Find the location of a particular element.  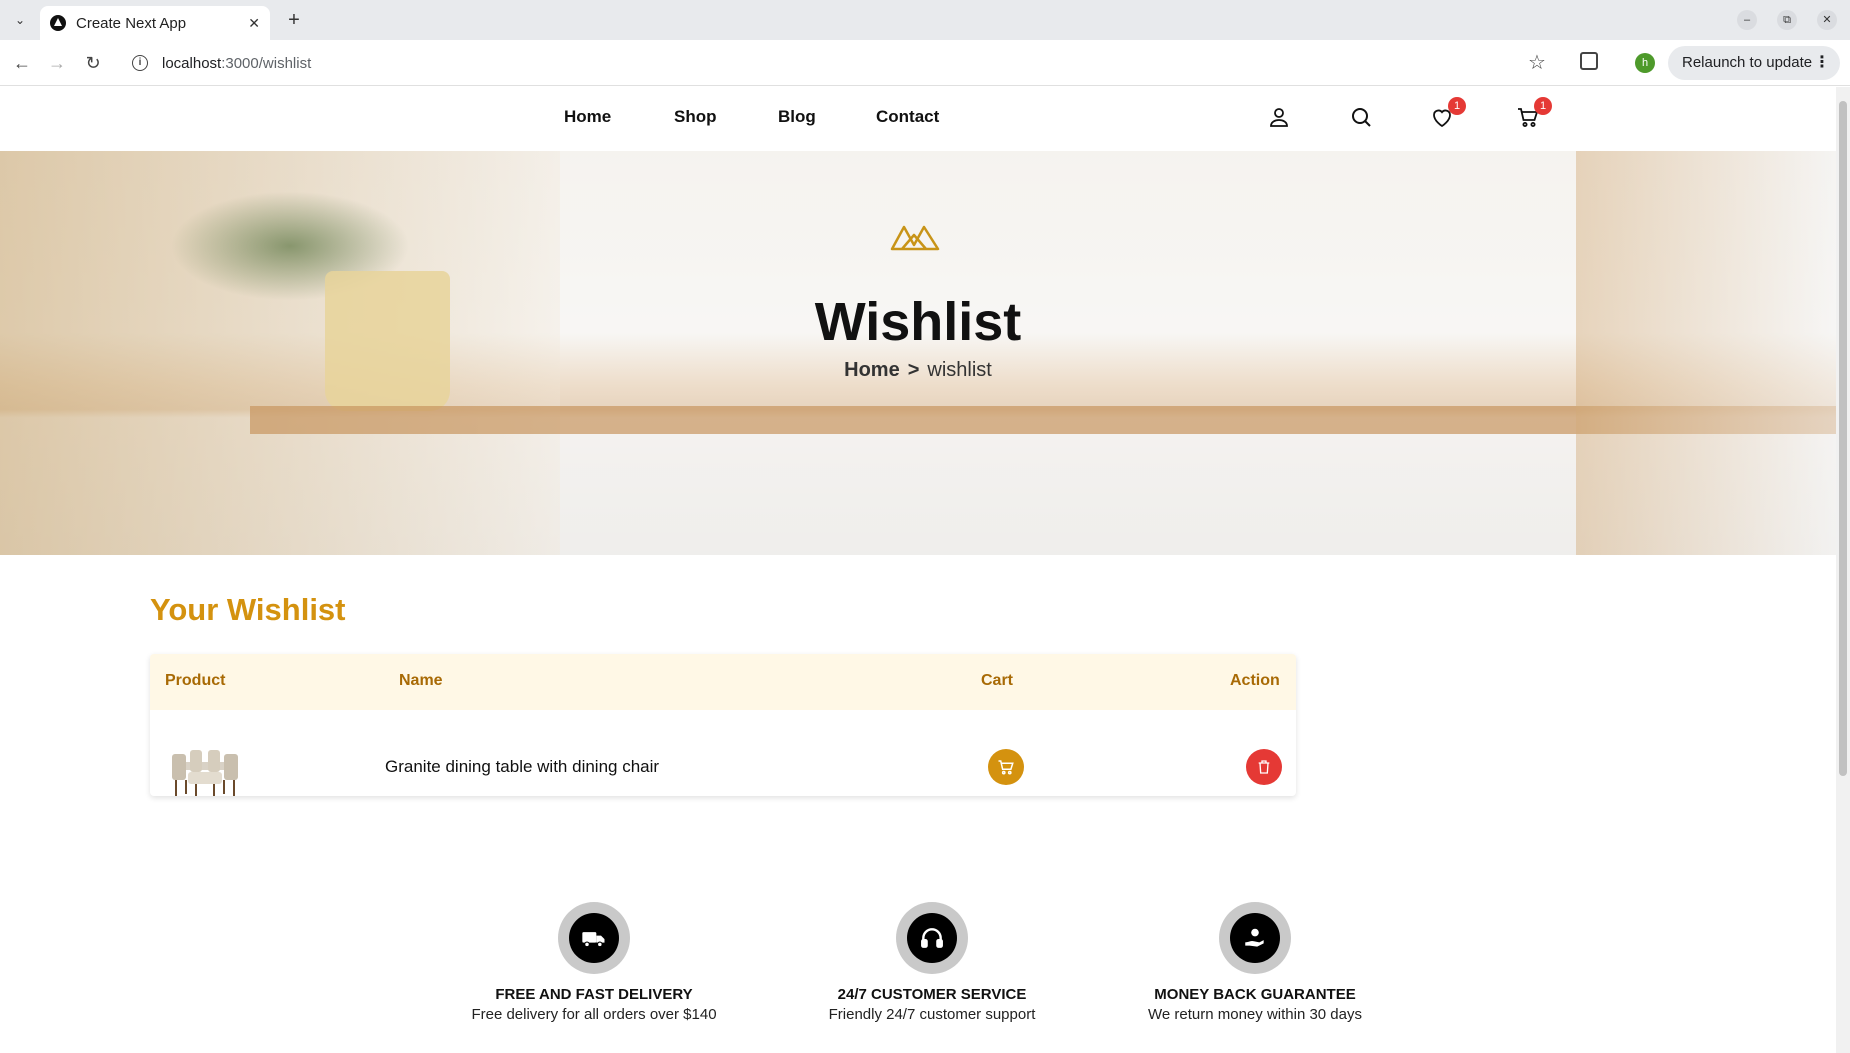

browser-tab: Create Next App ✕ is located at coordinates (155, 23).